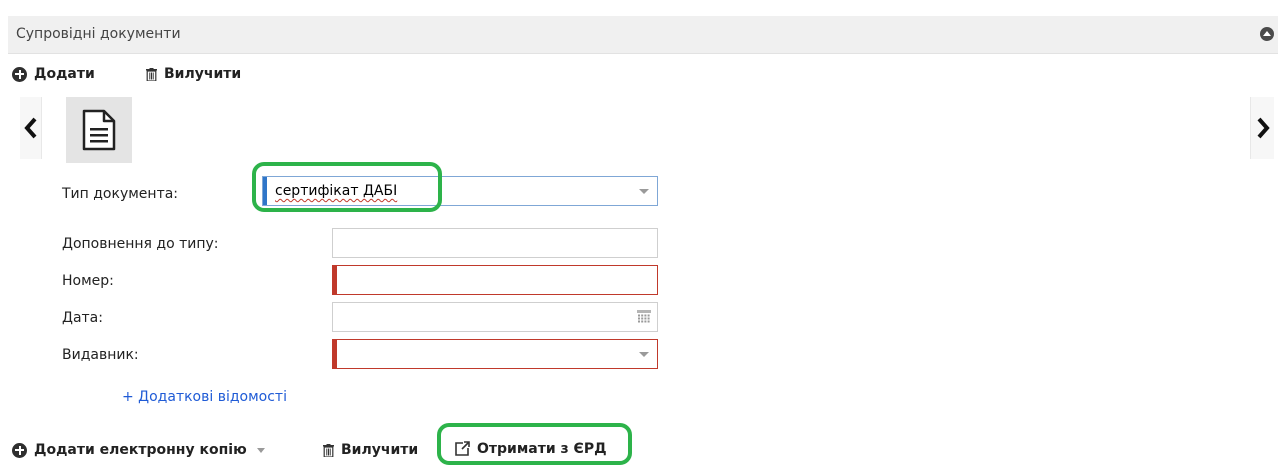  Describe the element at coordinates (495, 280) in the screenshot. I see `number-input` at that location.